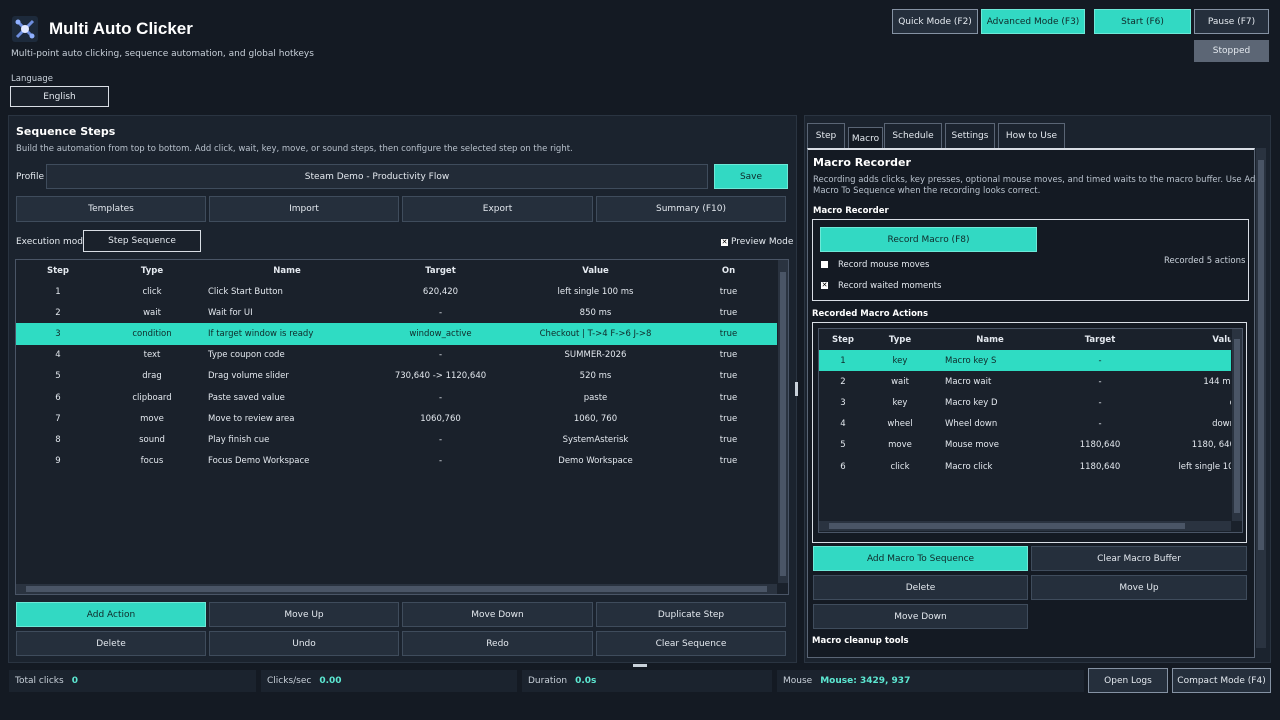 This screenshot has width=1280, height=720. What do you see at coordinates (1025, 361) in the screenshot?
I see `macro-row-selected: 1 key Macro key S - s` at bounding box center [1025, 361].